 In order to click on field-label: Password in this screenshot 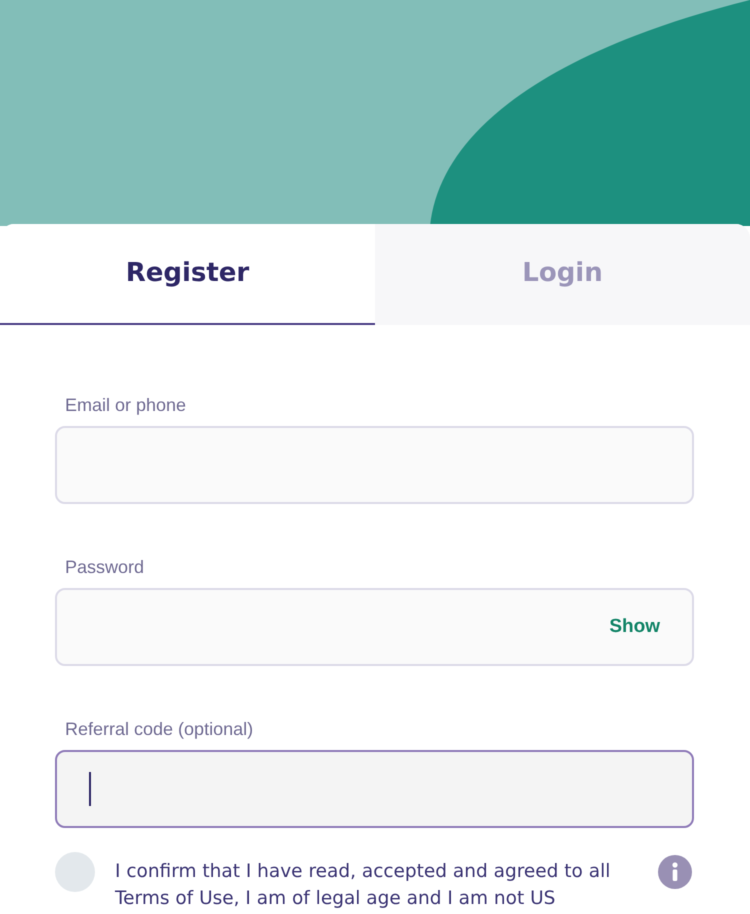, I will do `click(104, 567)`.